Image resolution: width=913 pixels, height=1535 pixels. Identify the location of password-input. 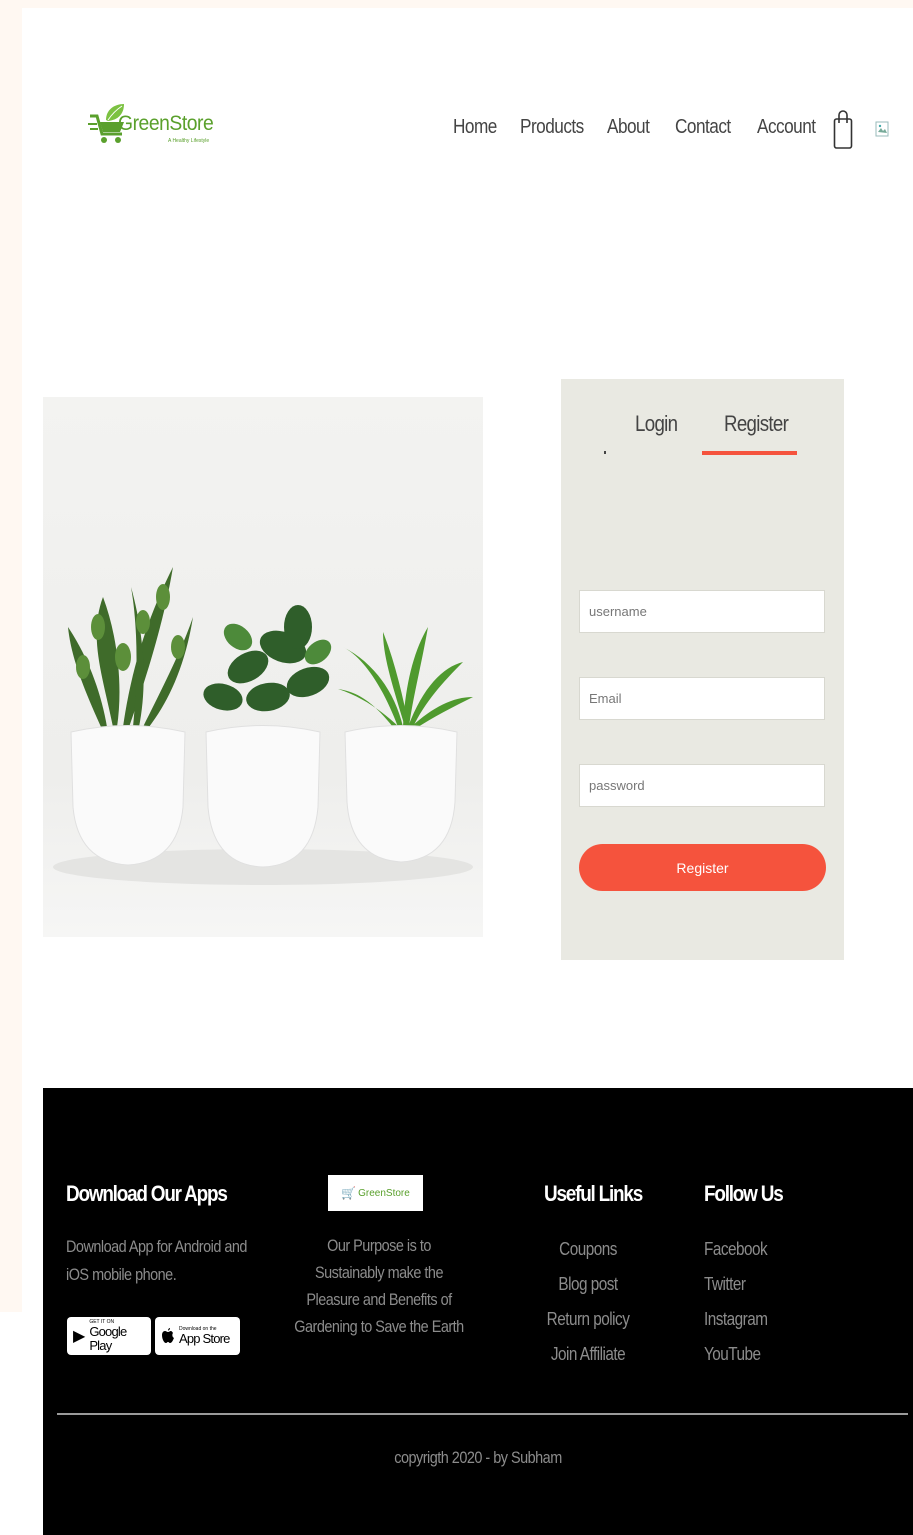
(702, 785).